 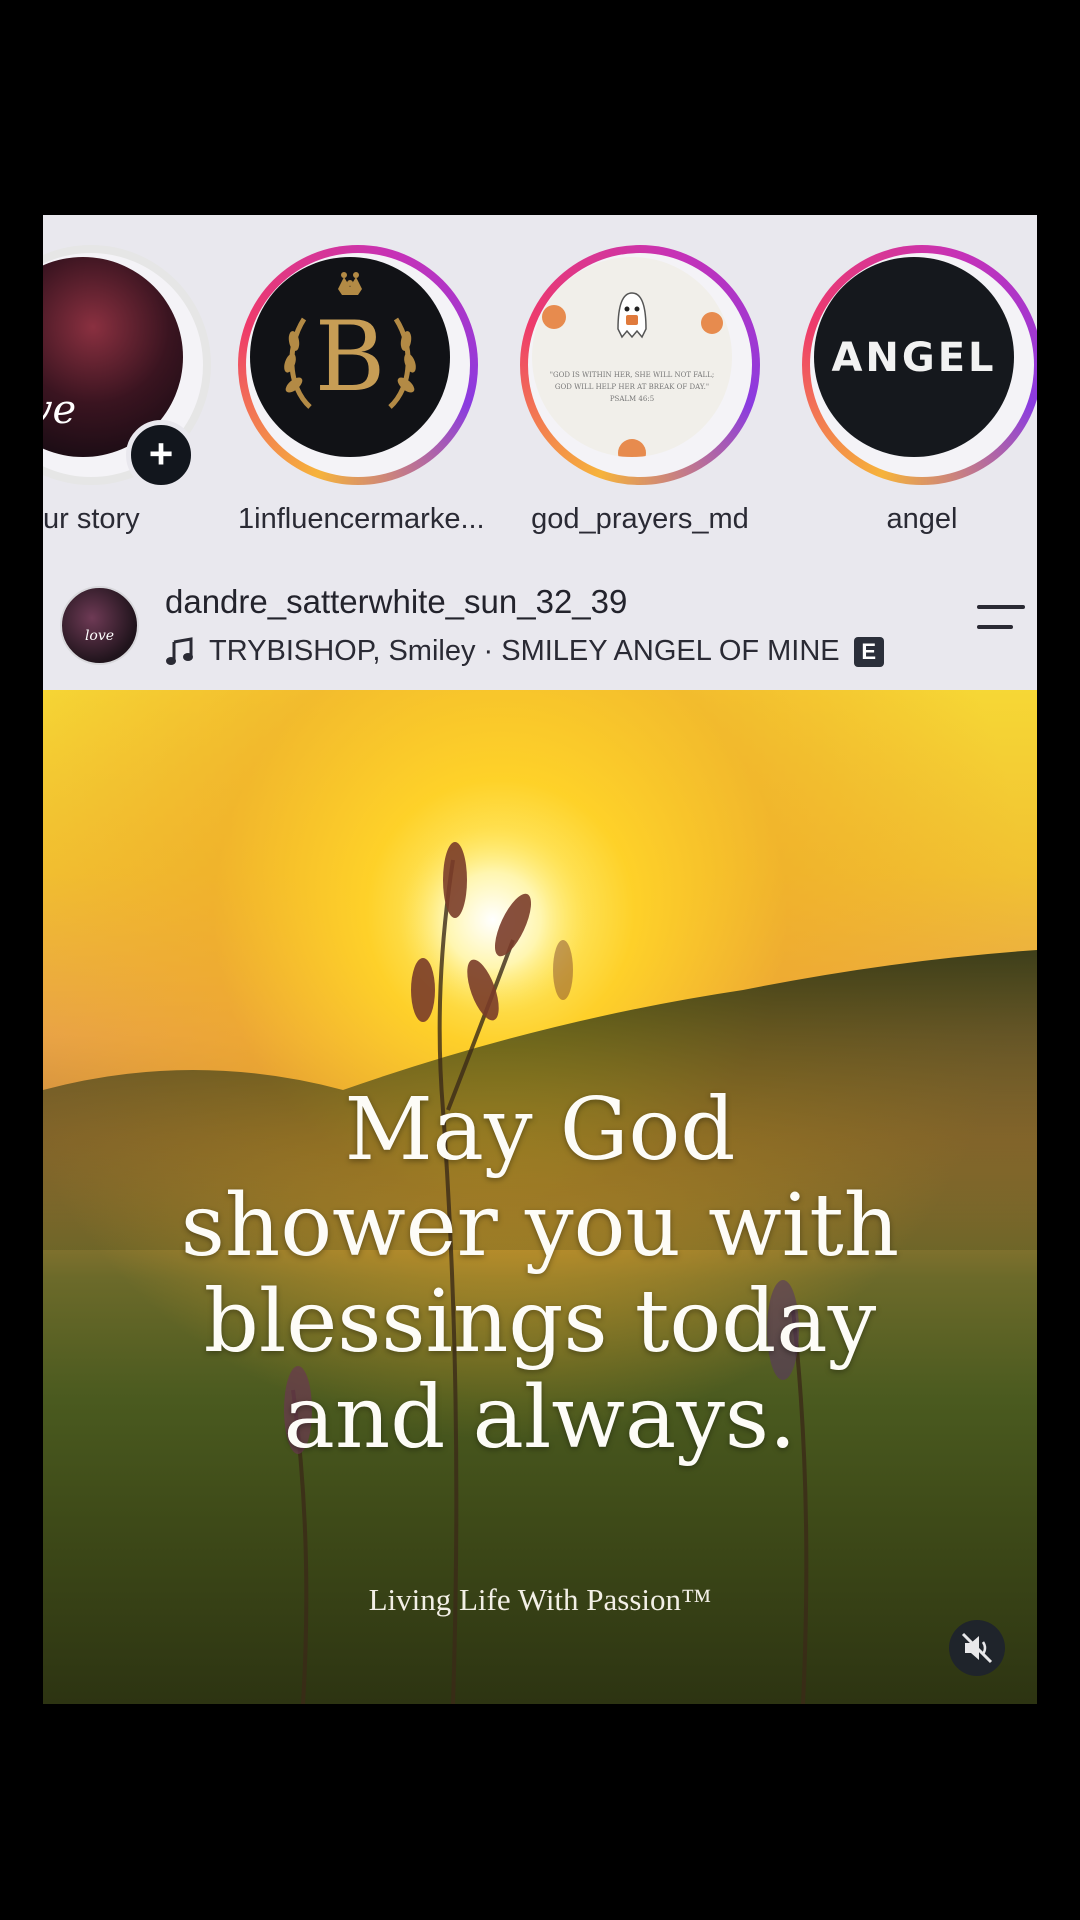 I want to click on explicit-badge: E, so click(x=868, y=651).